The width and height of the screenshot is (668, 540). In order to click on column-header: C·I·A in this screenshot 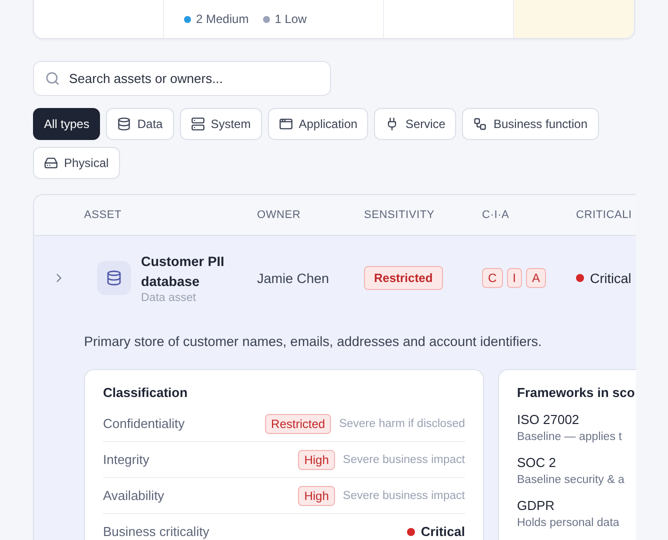, I will do `click(496, 215)`.